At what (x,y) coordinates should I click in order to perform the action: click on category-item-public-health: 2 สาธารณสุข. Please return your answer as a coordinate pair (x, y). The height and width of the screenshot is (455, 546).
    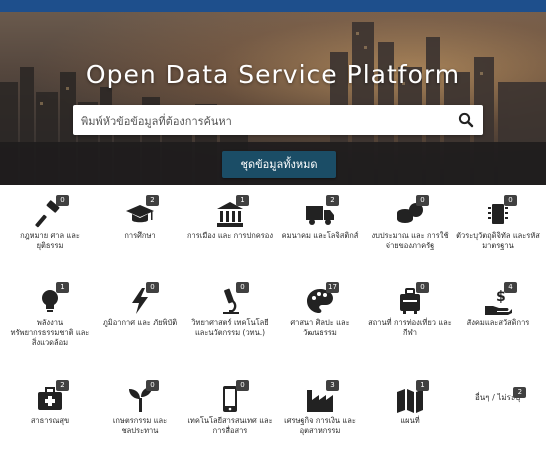
    Looking at the image, I should click on (50, 403).